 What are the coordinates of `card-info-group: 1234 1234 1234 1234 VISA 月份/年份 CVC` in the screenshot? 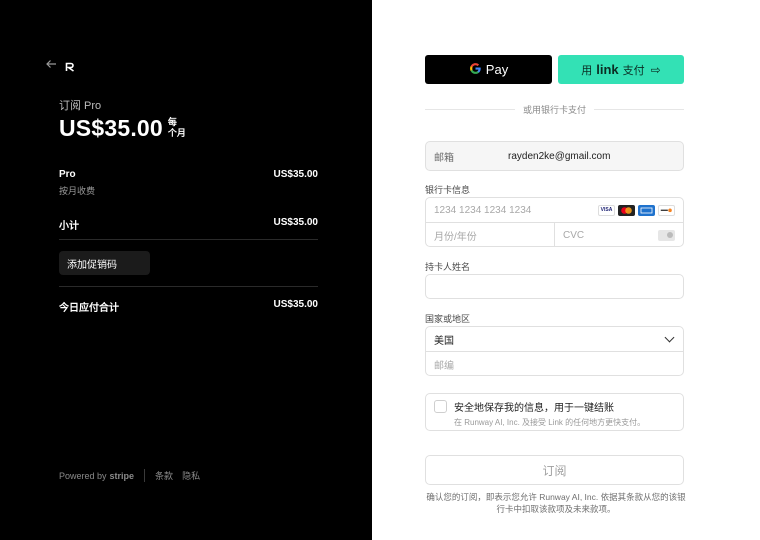 It's located at (554, 222).